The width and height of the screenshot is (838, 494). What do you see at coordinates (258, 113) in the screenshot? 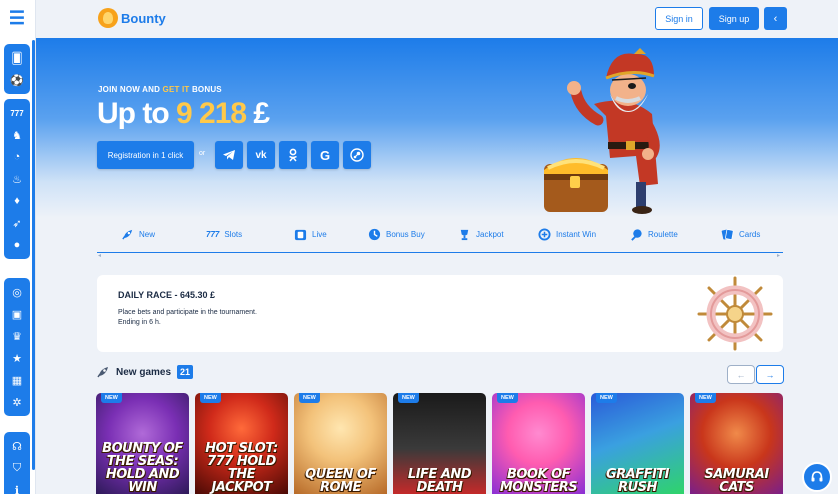
I see `amount-currency: £` at bounding box center [258, 113].